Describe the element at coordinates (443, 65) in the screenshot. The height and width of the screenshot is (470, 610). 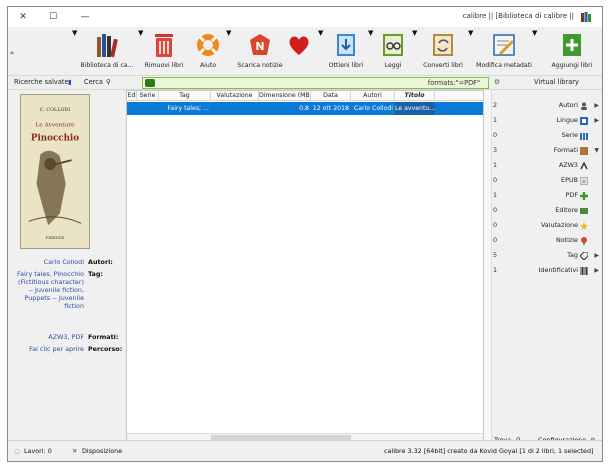
I see `convert-books-label: Converti libri` at that location.